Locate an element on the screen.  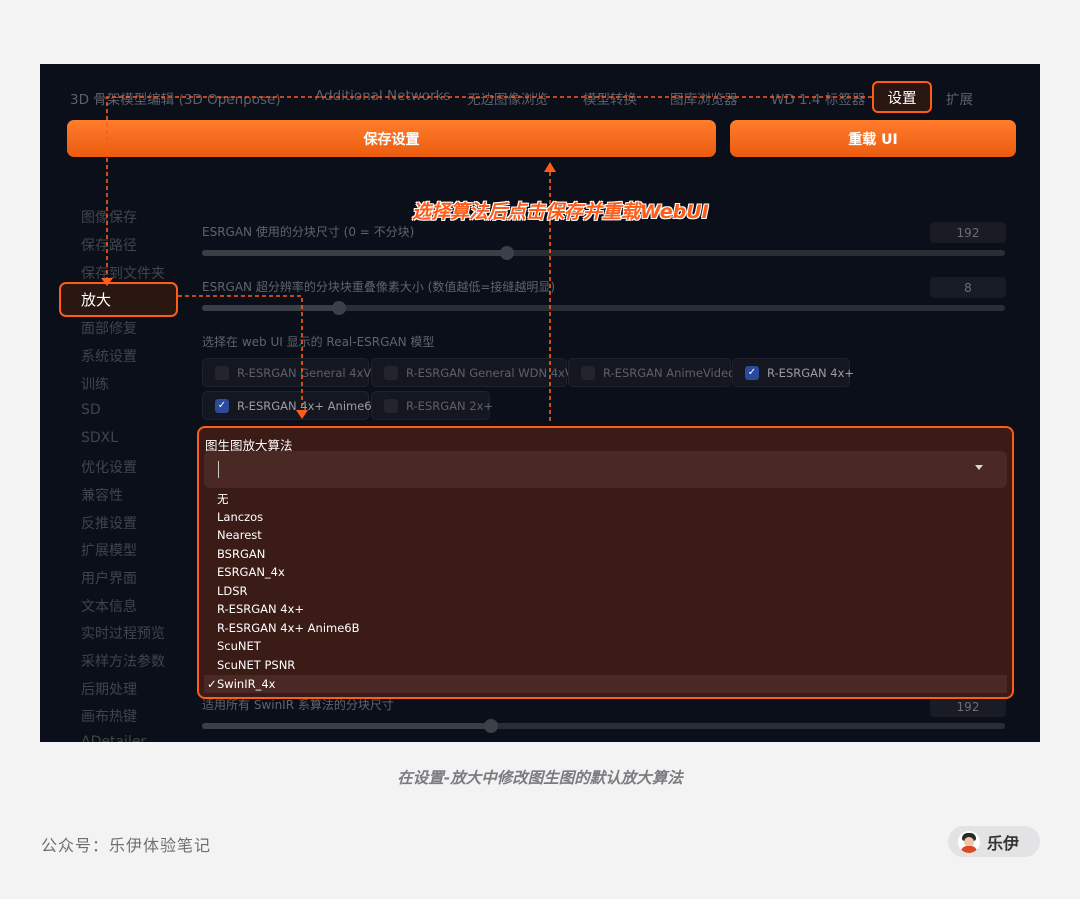
annotation-text: 选择算法后点击保存并重载WebUI is located at coordinates (560, 212).